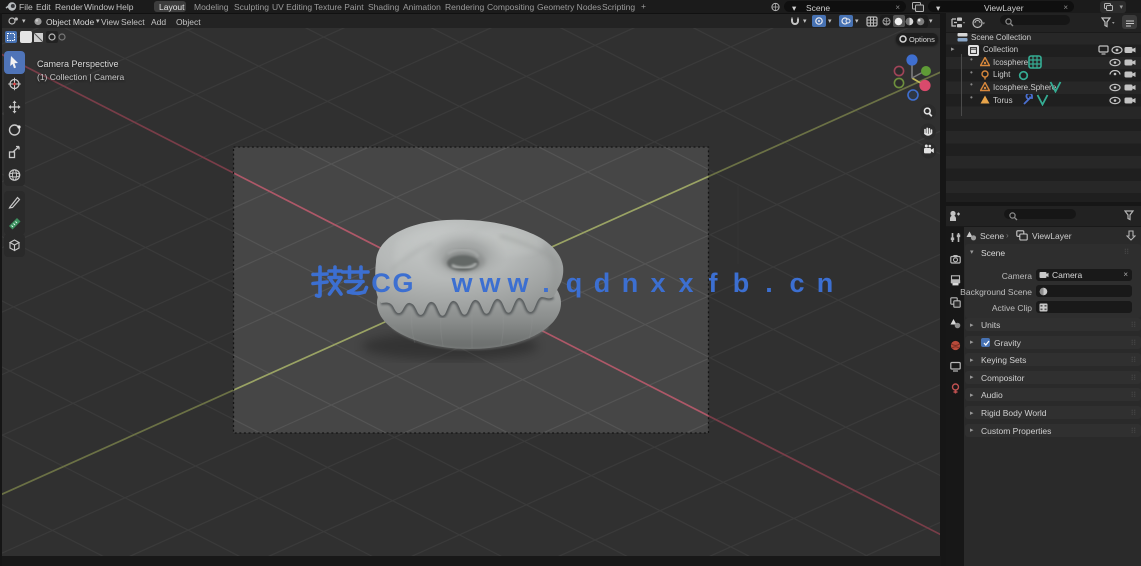  What do you see at coordinates (641, 283) in the screenshot?
I see `svg-text: www.qdnxxfb.cn` at bounding box center [641, 283].